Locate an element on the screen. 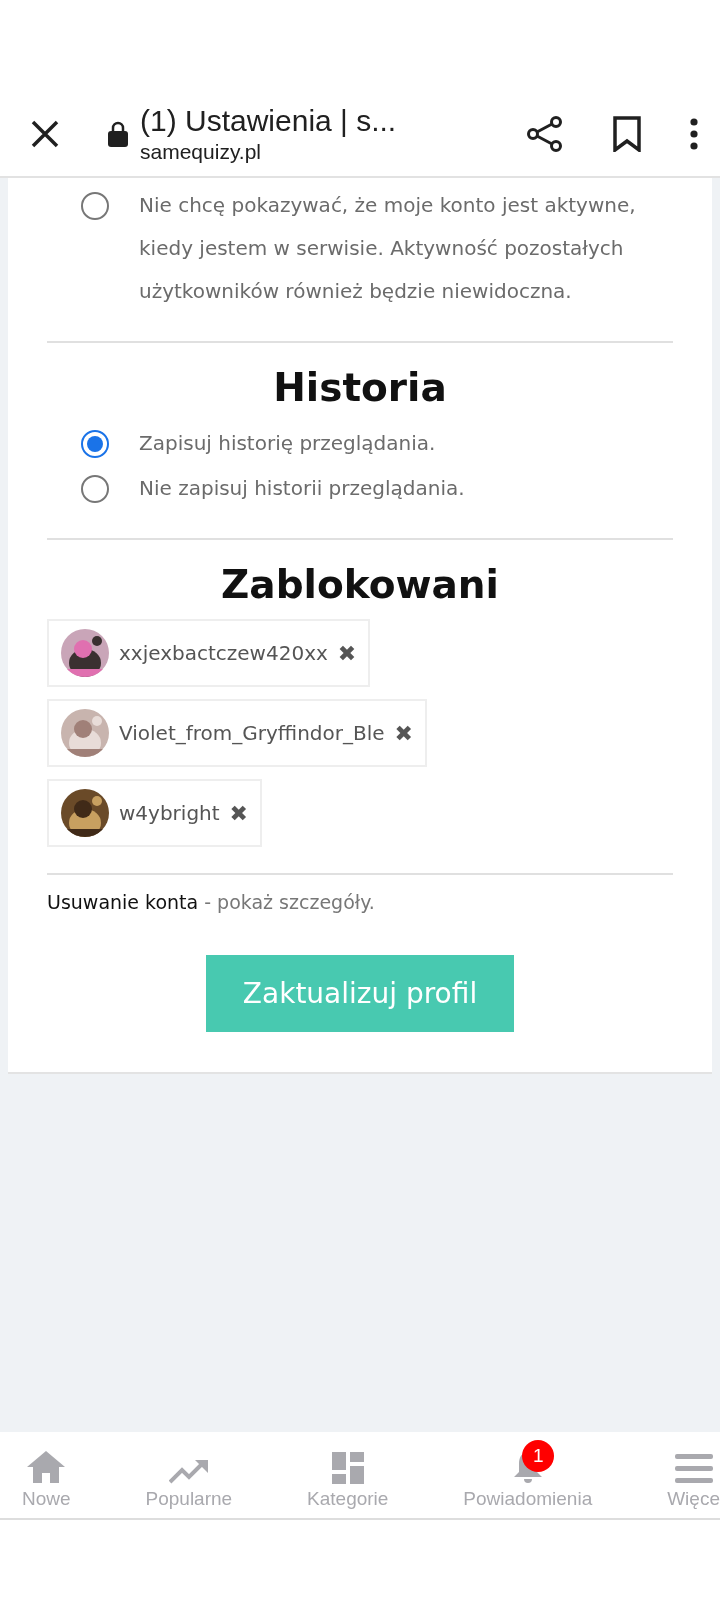  trending-icon is located at coordinates (188, 1471).